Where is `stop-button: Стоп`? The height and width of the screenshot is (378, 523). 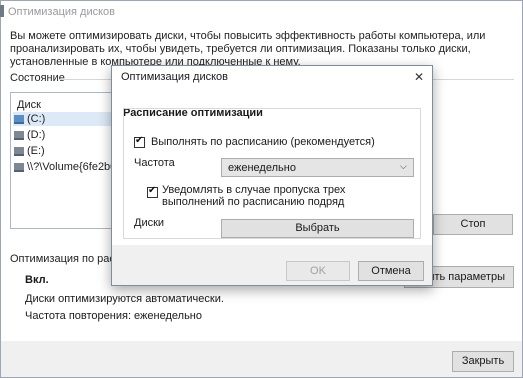
stop-button: Стоп is located at coordinates (473, 224).